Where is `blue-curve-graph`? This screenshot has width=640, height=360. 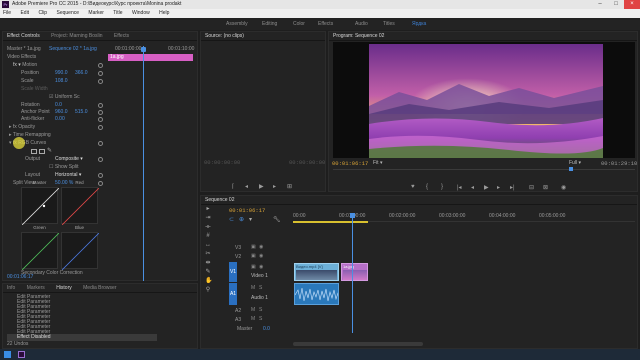 blue-curve-graph is located at coordinates (80, 251).